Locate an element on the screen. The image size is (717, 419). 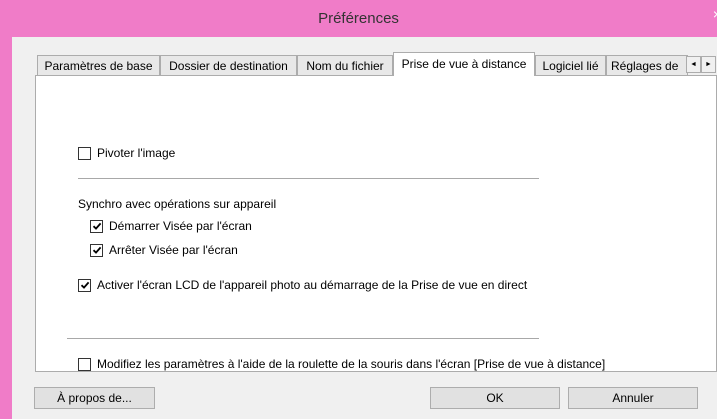
enable-lcd-checkbox is located at coordinates (84, 285).